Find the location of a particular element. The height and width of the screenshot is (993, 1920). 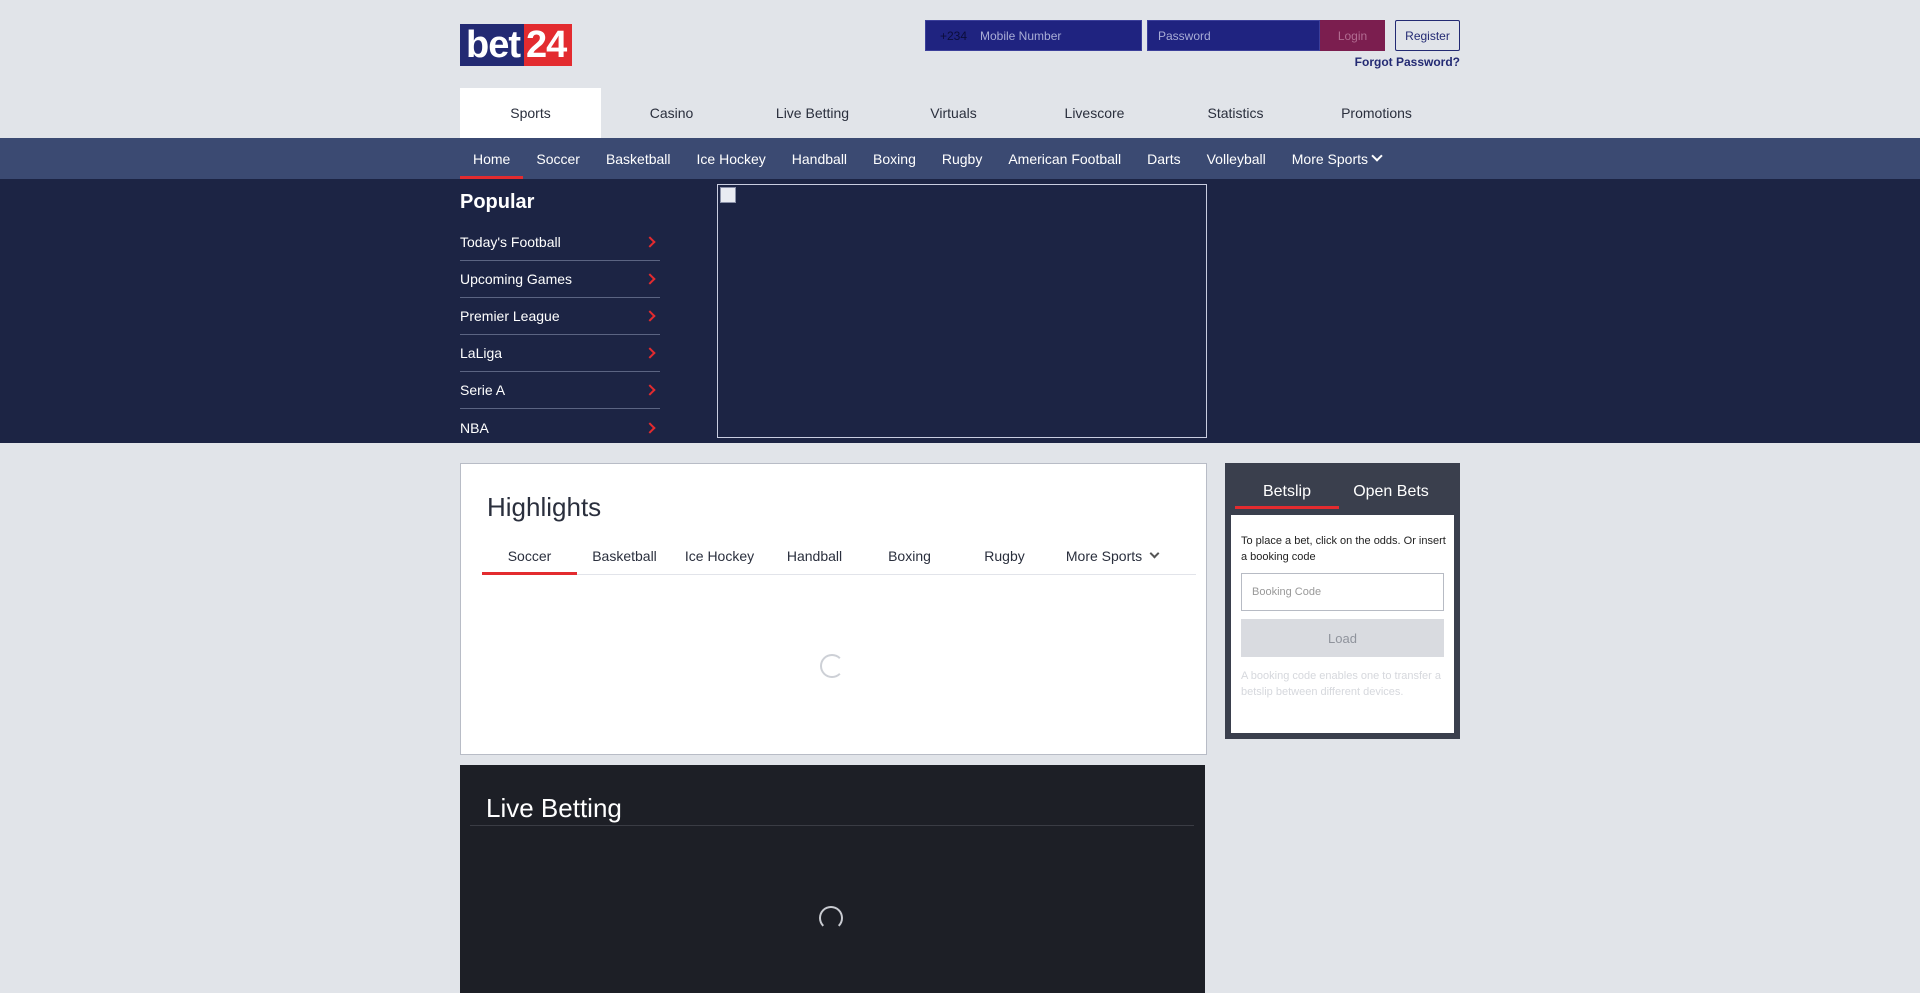

sub-nav-american-football: American Football is located at coordinates (1064, 158).